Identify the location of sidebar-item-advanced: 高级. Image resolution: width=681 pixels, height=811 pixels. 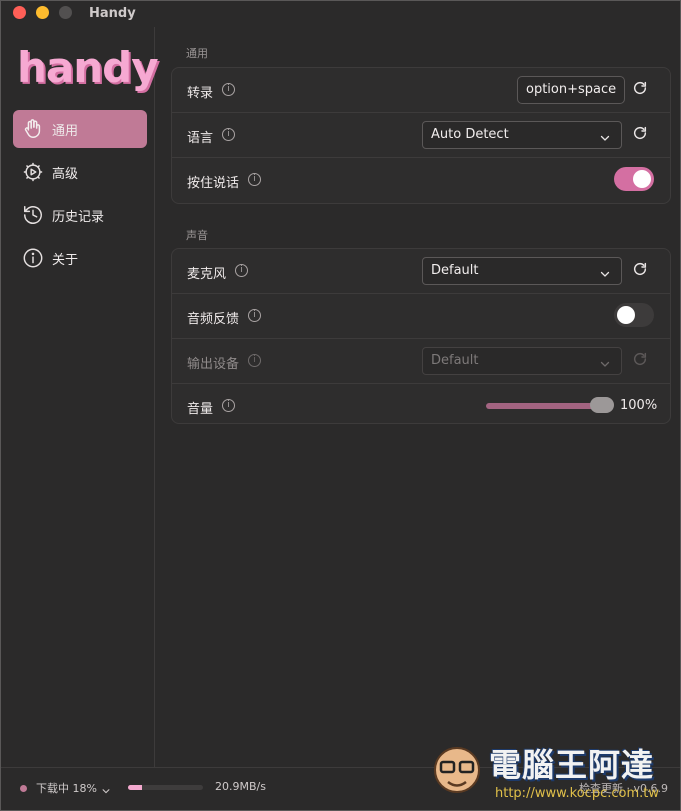
(80, 172).